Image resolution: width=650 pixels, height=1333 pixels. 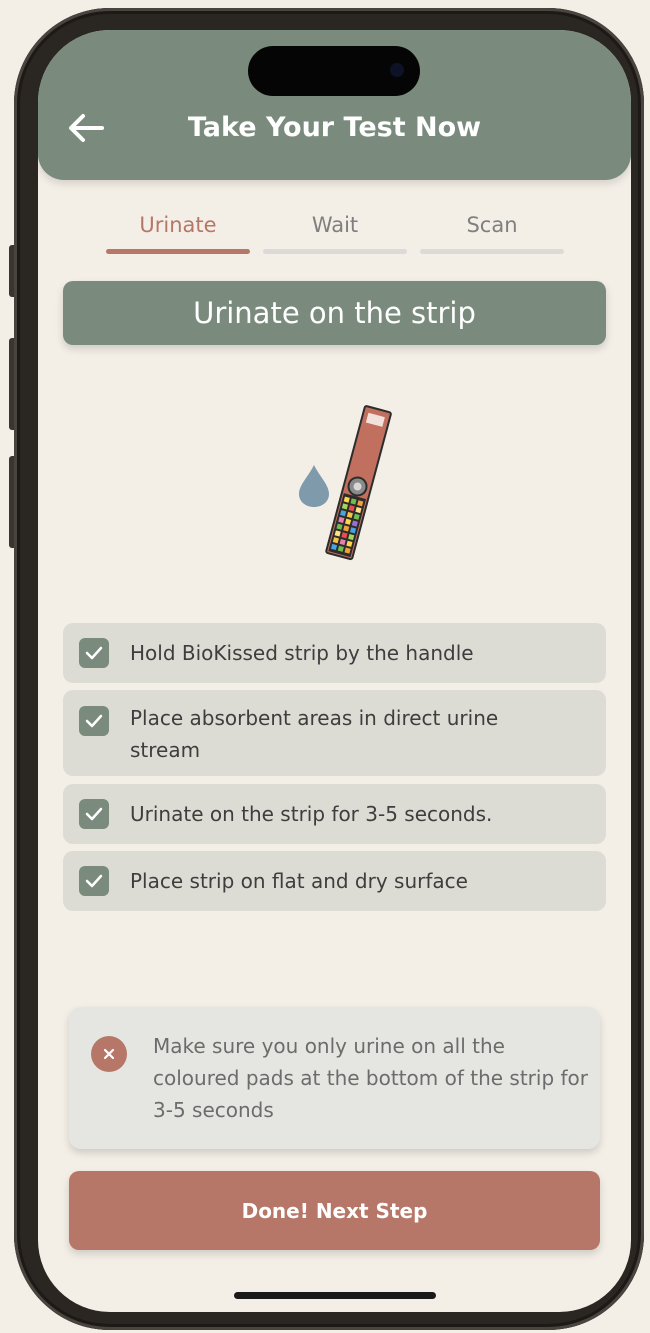 I want to click on dynamic-island, so click(x=334, y=71).